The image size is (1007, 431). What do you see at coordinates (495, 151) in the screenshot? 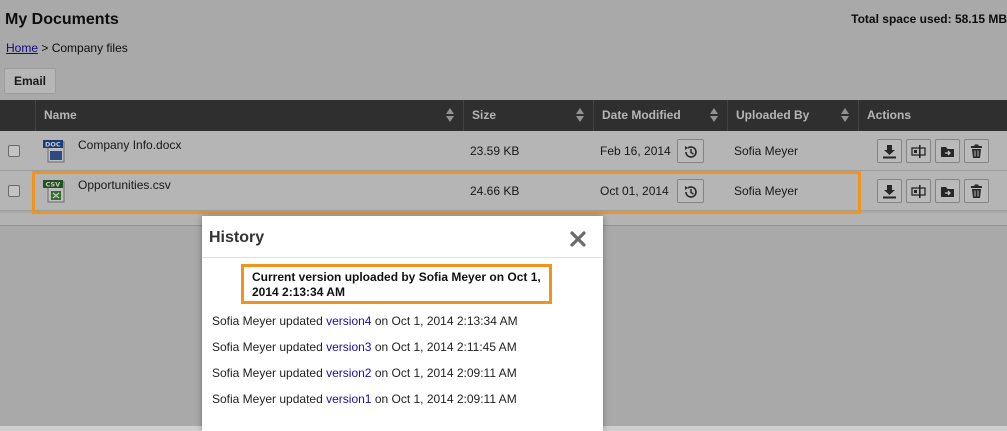
I see `file-size: 23.59 KB` at bounding box center [495, 151].